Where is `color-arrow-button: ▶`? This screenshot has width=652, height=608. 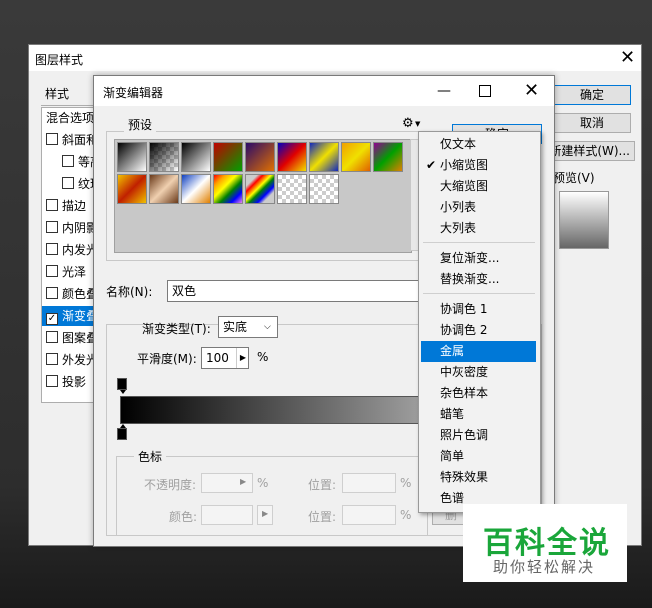 color-arrow-button: ▶ is located at coordinates (265, 515).